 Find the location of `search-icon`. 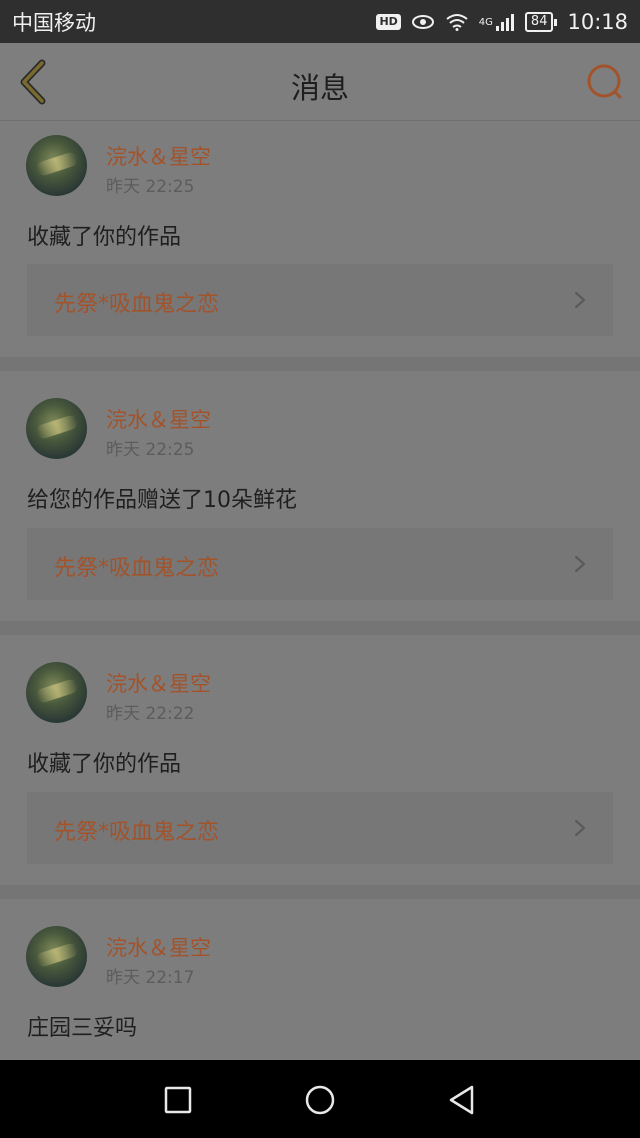

search-icon is located at coordinates (604, 81).